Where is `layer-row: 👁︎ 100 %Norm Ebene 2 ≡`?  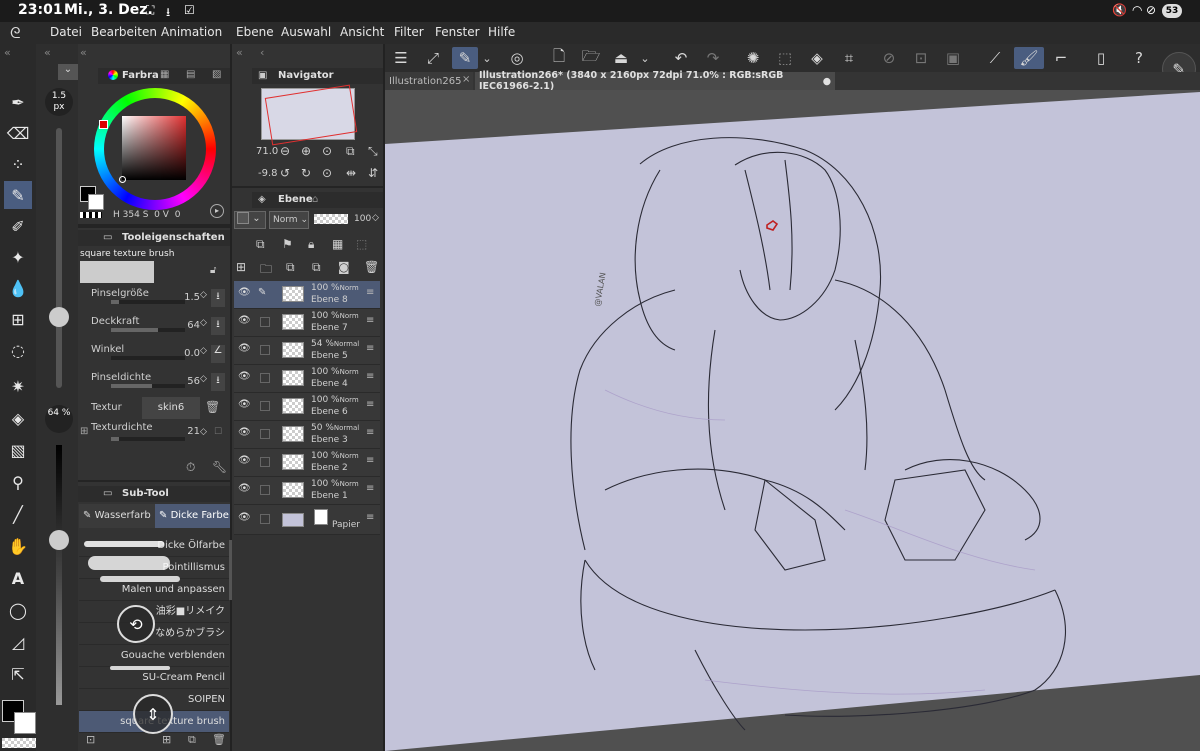 layer-row: 👁︎ 100 %Norm Ebene 2 ≡ is located at coordinates (307, 463).